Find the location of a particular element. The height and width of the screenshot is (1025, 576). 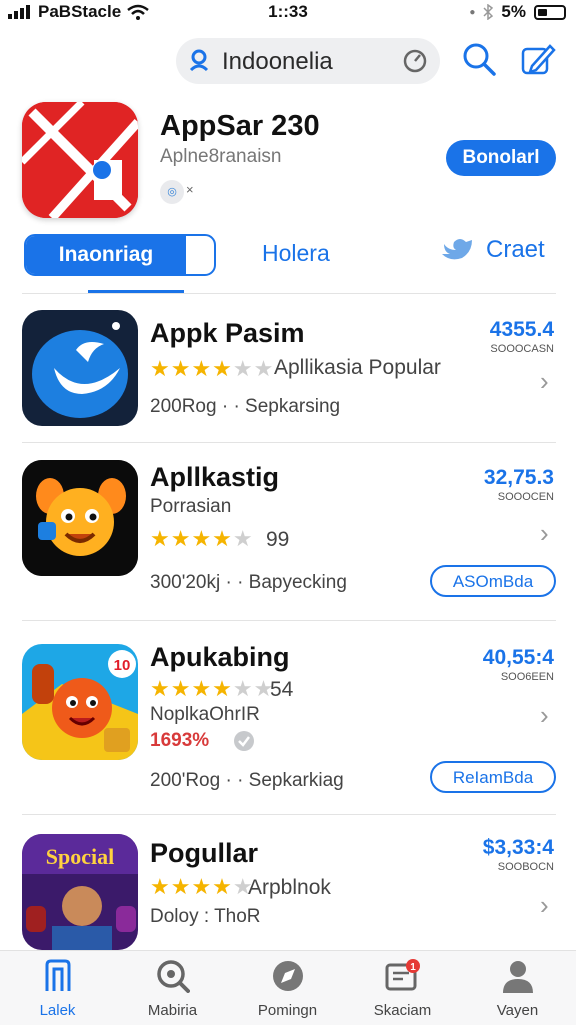

tab-active: Inaonriag is located at coordinates (120, 255).